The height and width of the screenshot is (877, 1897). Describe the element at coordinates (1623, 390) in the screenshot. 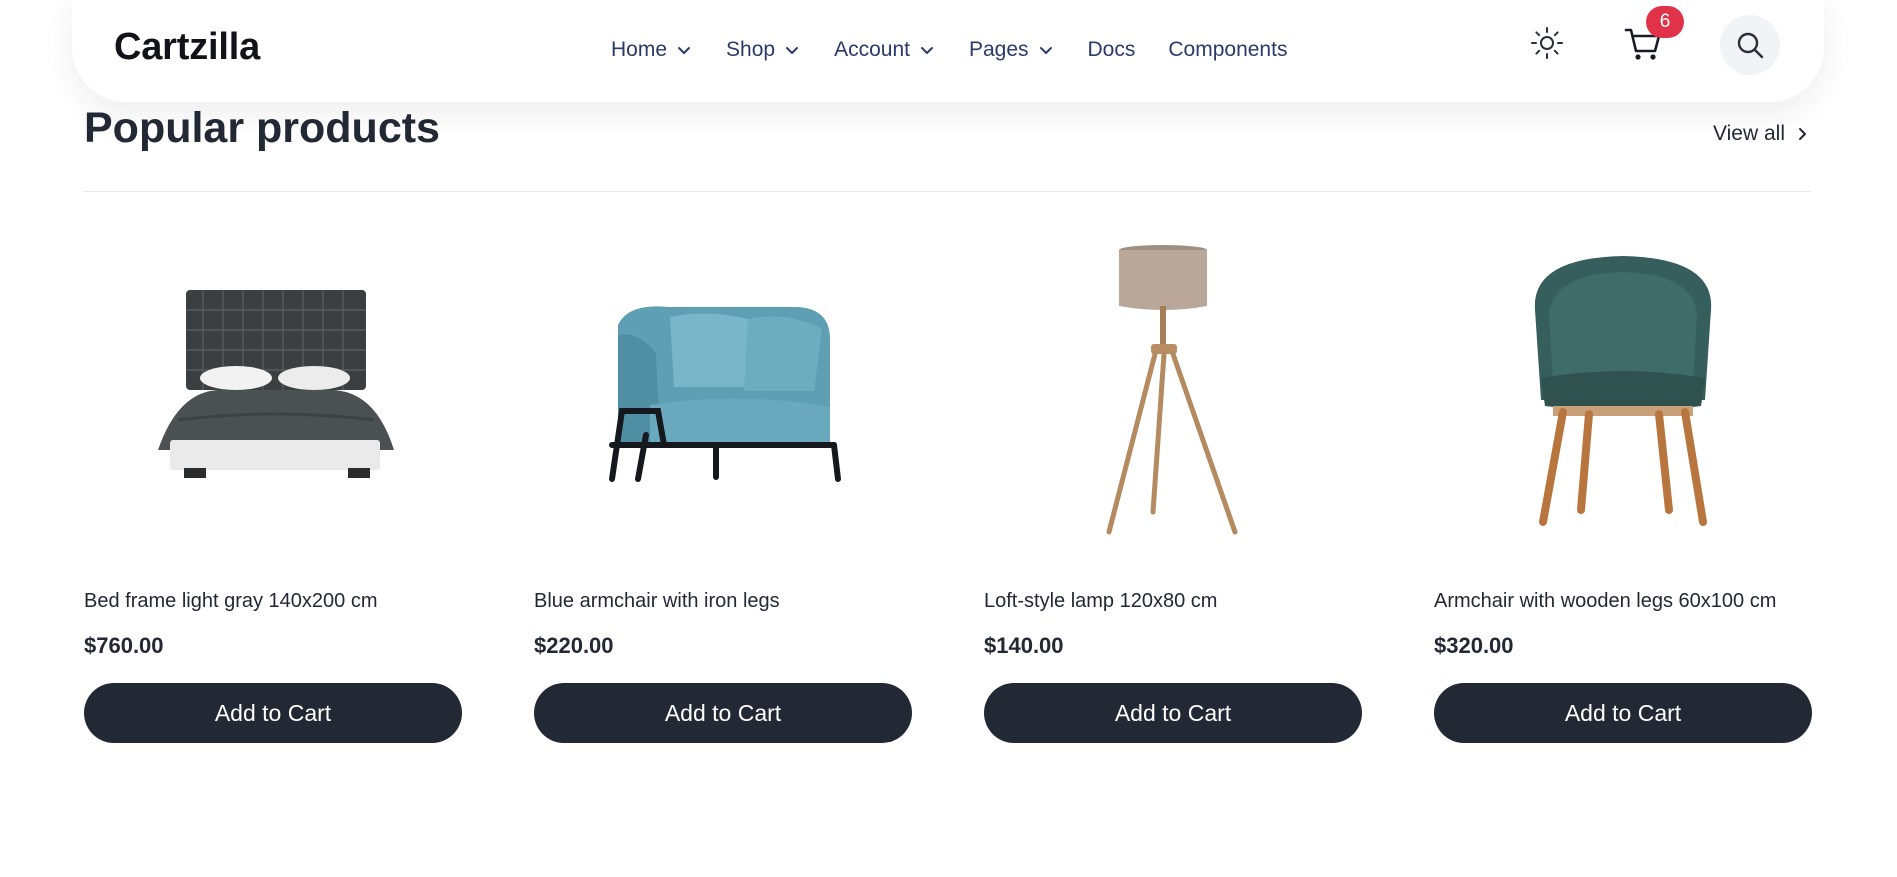

I see `green-armchair-image` at that location.